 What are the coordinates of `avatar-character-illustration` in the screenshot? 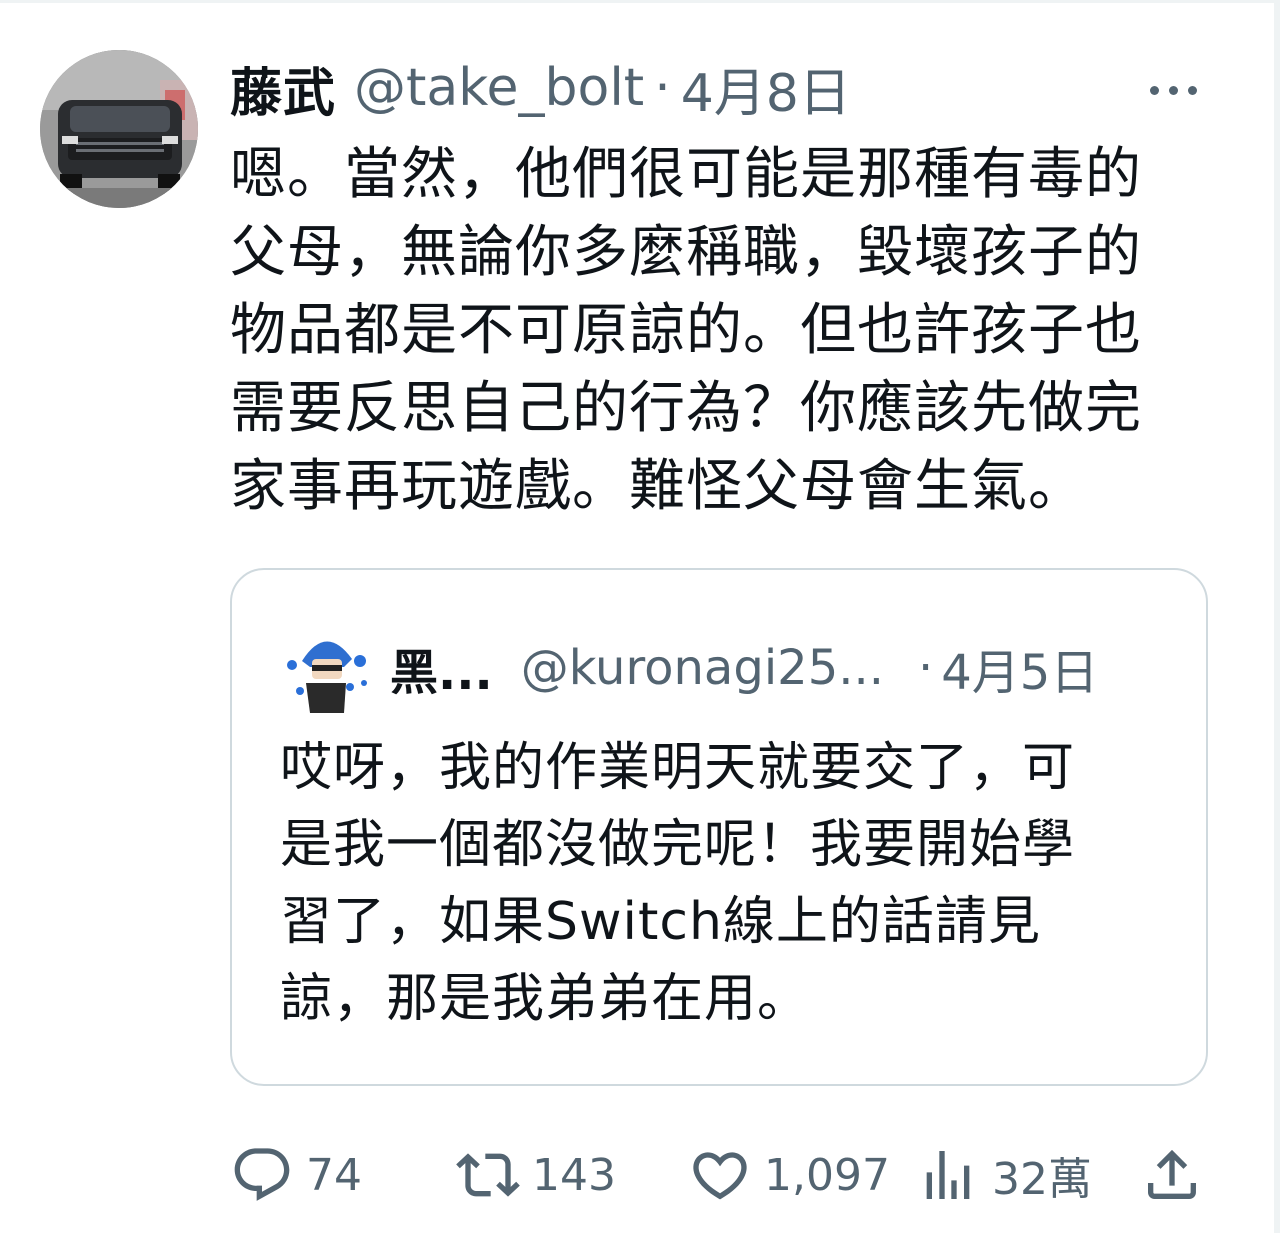 It's located at (326, 671).